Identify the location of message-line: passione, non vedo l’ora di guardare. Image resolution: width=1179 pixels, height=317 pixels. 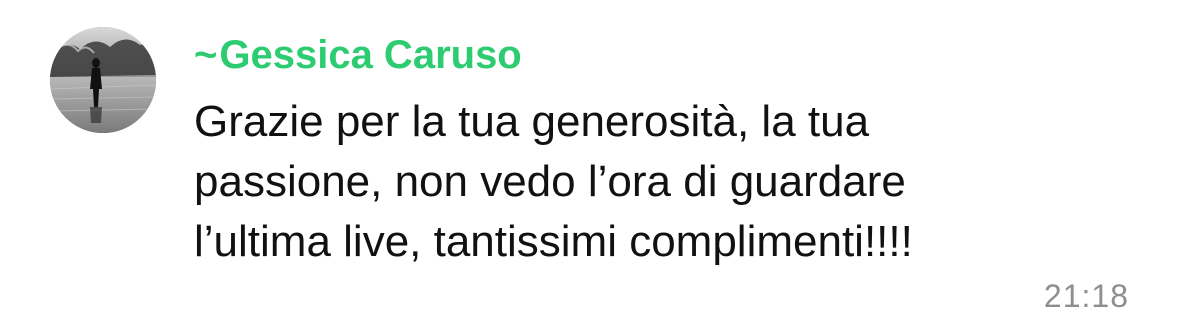
(550, 181).